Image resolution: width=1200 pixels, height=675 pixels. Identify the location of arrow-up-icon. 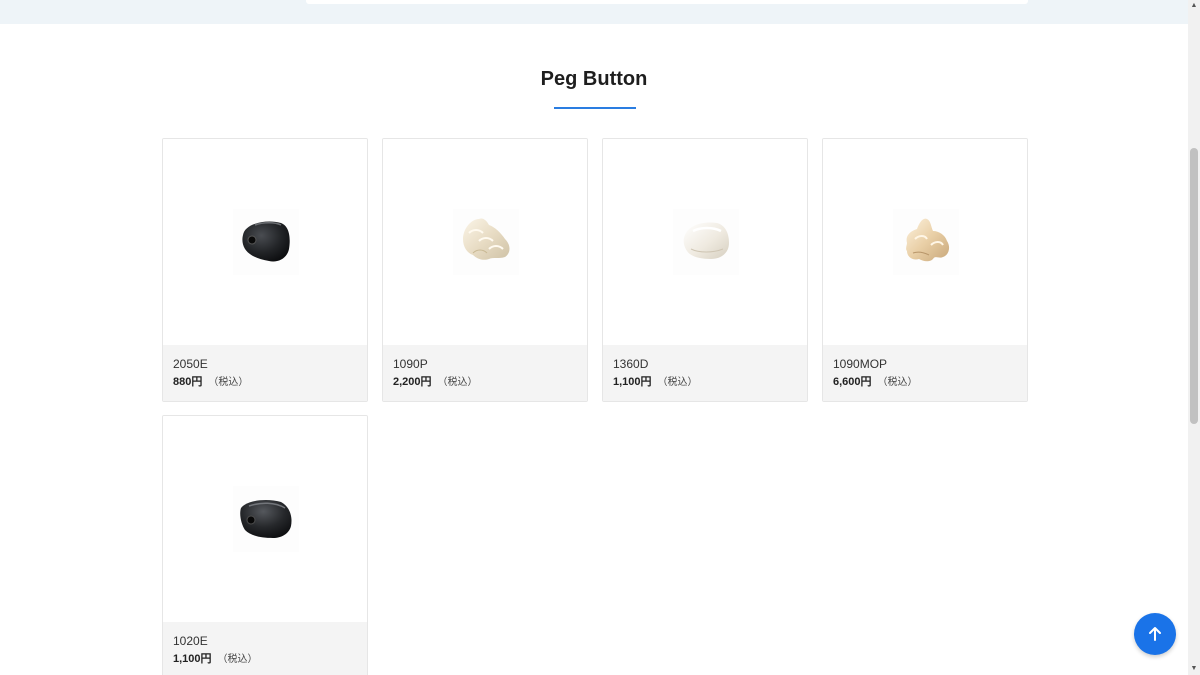
(1155, 634).